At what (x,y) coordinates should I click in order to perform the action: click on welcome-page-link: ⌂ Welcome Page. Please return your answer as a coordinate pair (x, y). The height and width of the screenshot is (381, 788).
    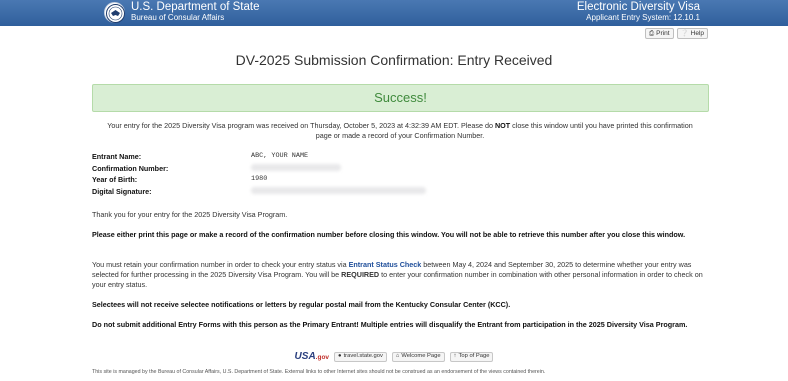
    Looking at the image, I should click on (418, 356).